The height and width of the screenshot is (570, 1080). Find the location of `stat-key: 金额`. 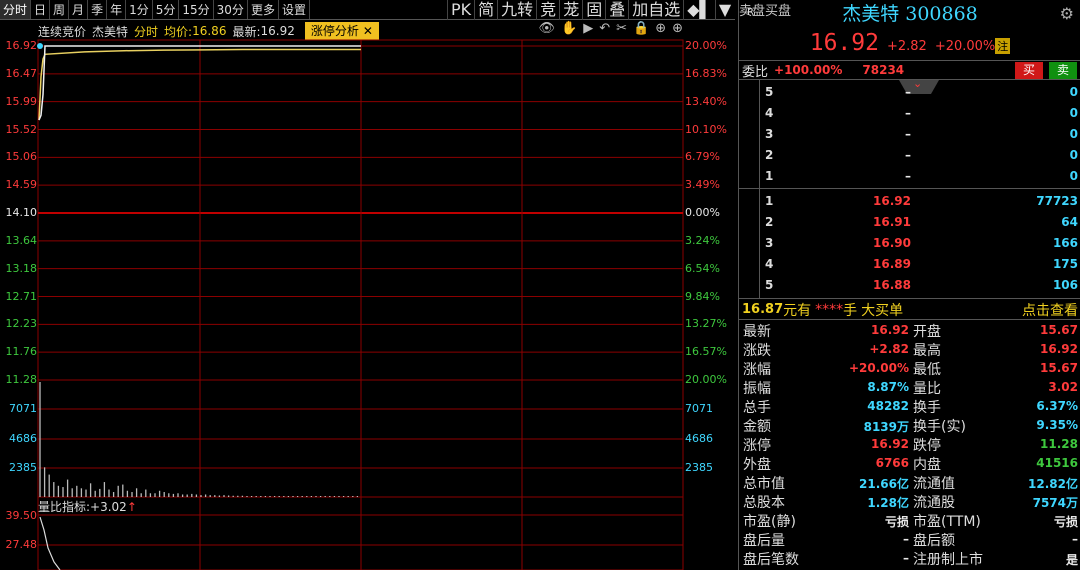

stat-key: 金额 is located at coordinates (757, 427).